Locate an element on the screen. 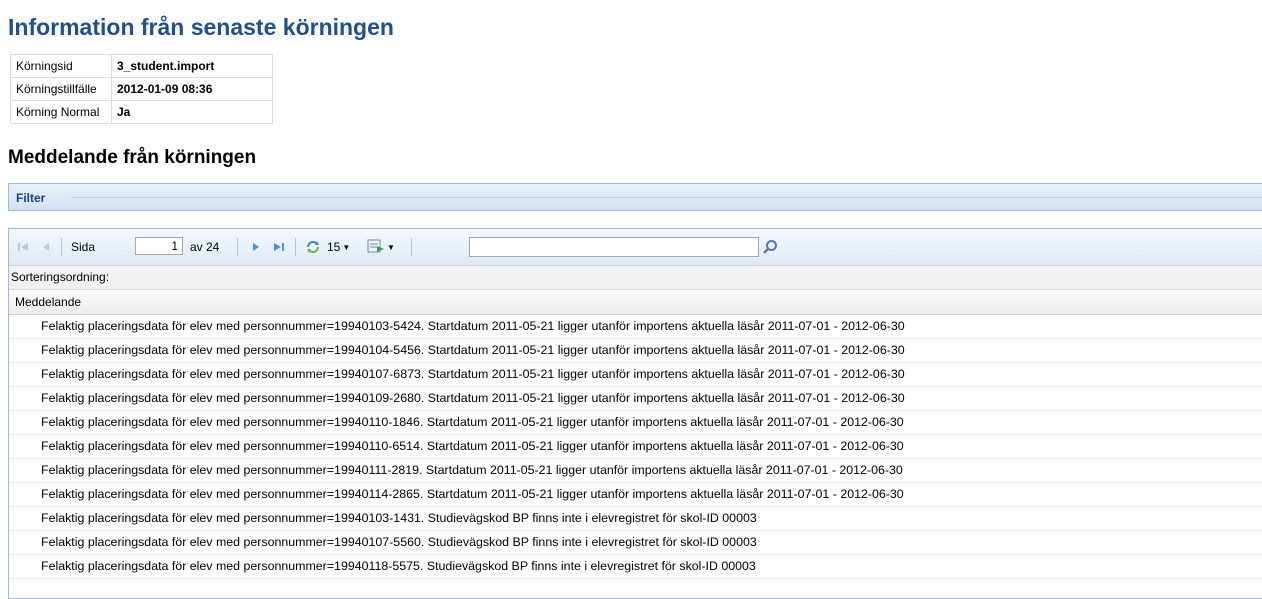 Image resolution: width=1262 pixels, height=599 pixels. info-row: Körningstillfälle 2012-01-09 08:36 is located at coordinates (141, 89).